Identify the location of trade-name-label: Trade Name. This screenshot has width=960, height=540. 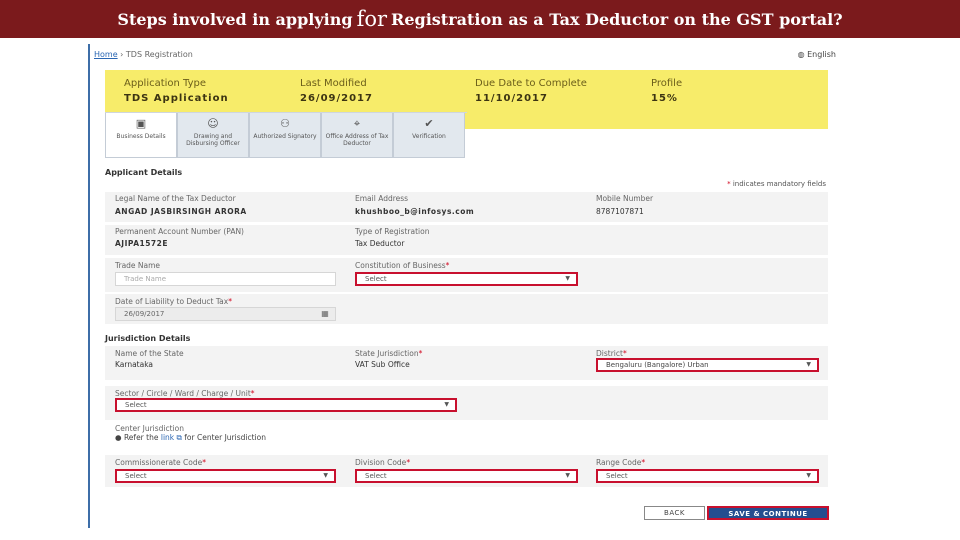
(138, 265).